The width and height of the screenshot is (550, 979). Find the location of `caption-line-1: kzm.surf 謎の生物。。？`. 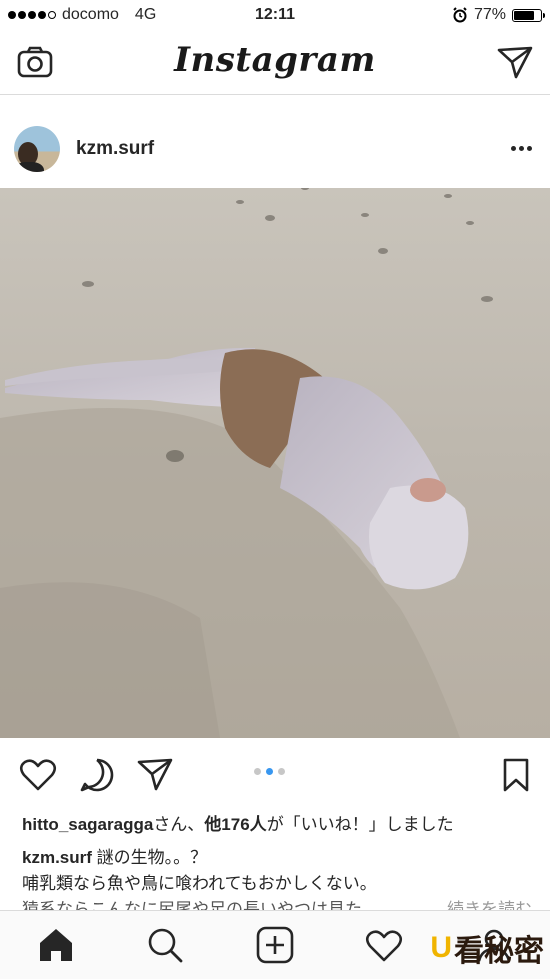

caption-line-1: kzm.surf 謎の生物。。？ is located at coordinates (277, 858).